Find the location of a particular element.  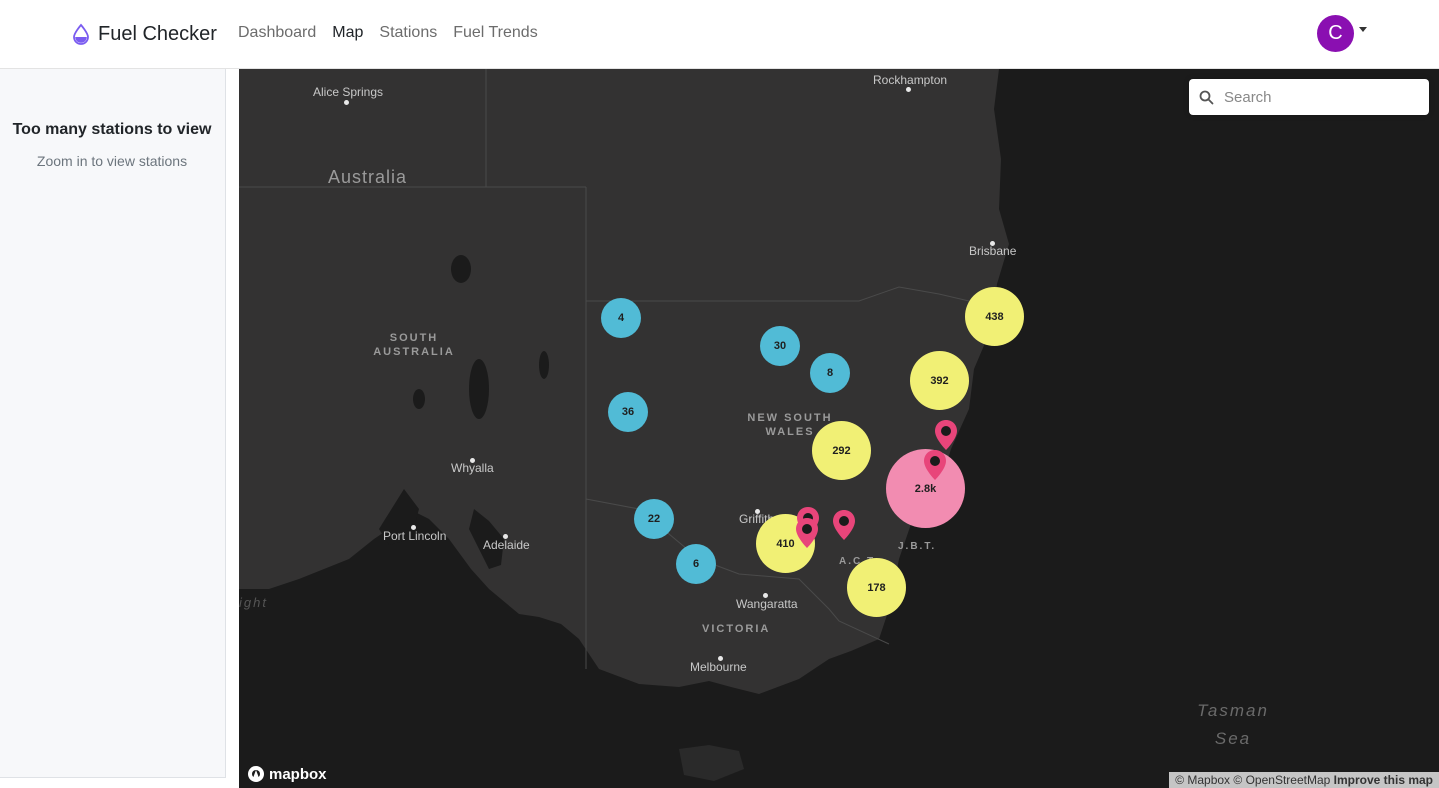

sidebar-title: Too many stations to view is located at coordinates (112, 129).